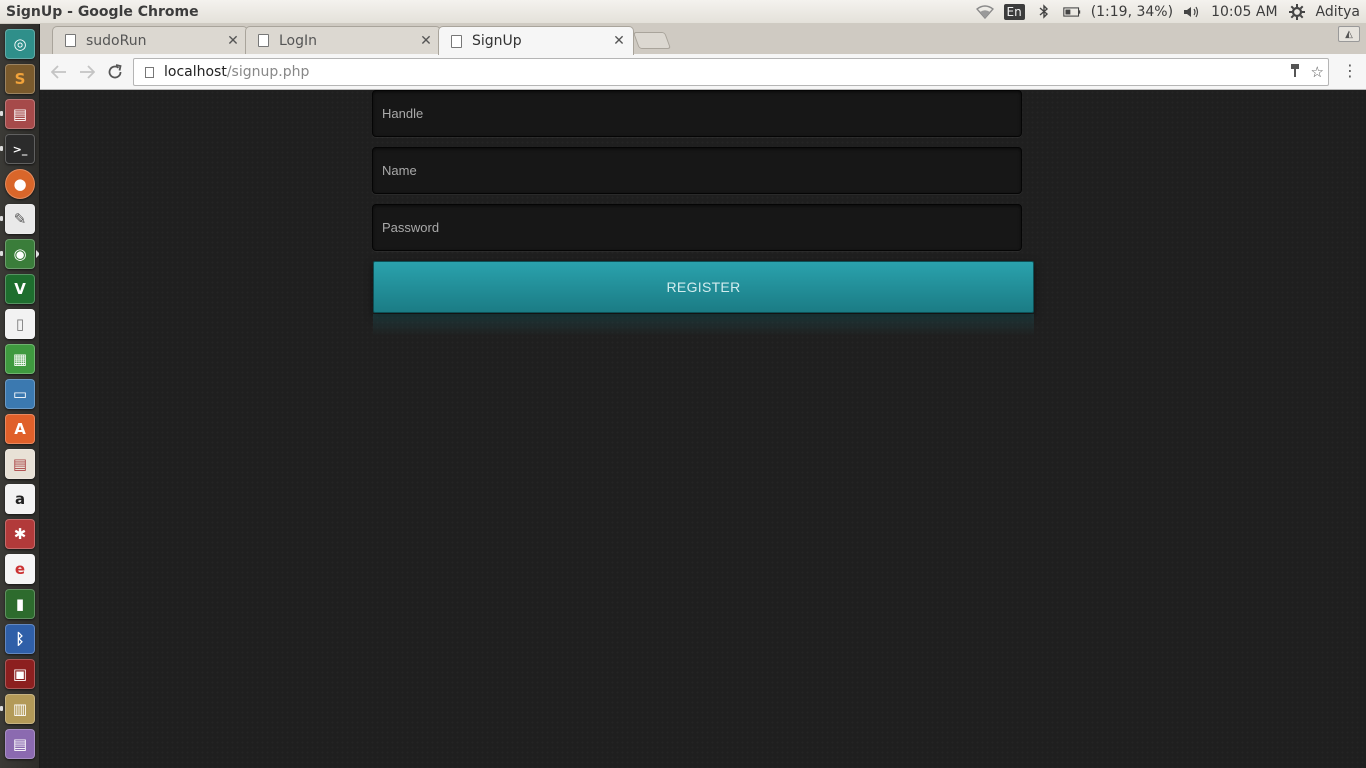 Image resolution: width=1366 pixels, height=768 pixels. I want to click on tab-strip: sudoRun ✕ LogIn ✕ SignUp ✕ ◭, so click(703, 39).